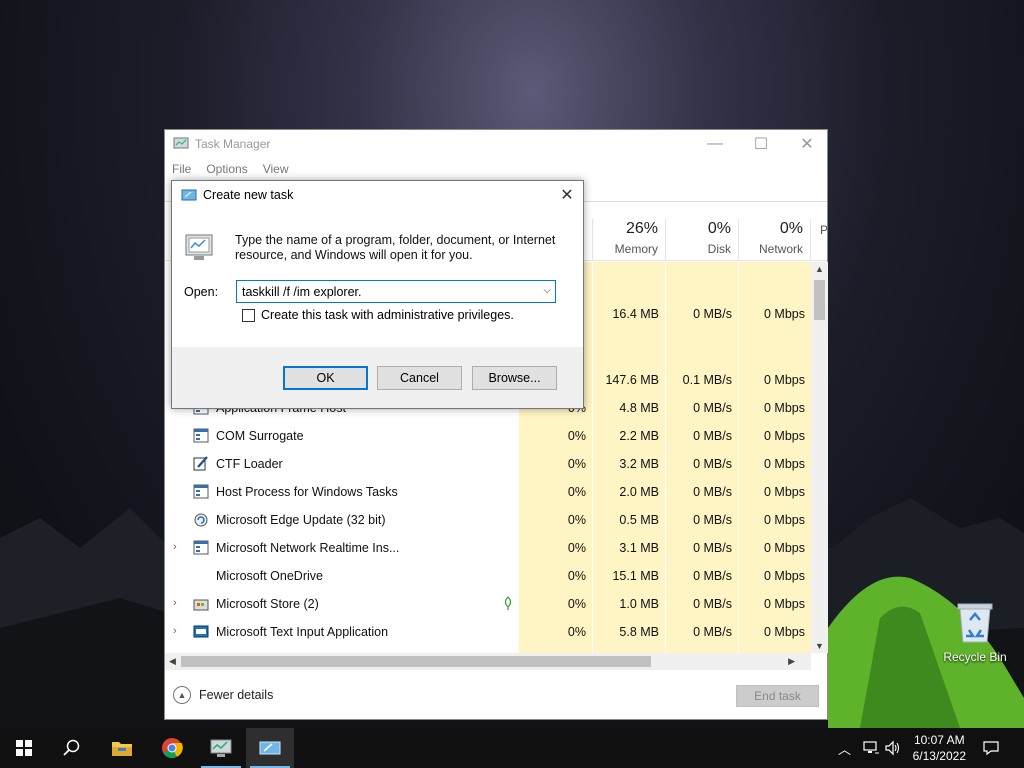 The width and height of the screenshot is (1024, 768). What do you see at coordinates (24, 748) in the screenshot?
I see `start-button` at bounding box center [24, 748].